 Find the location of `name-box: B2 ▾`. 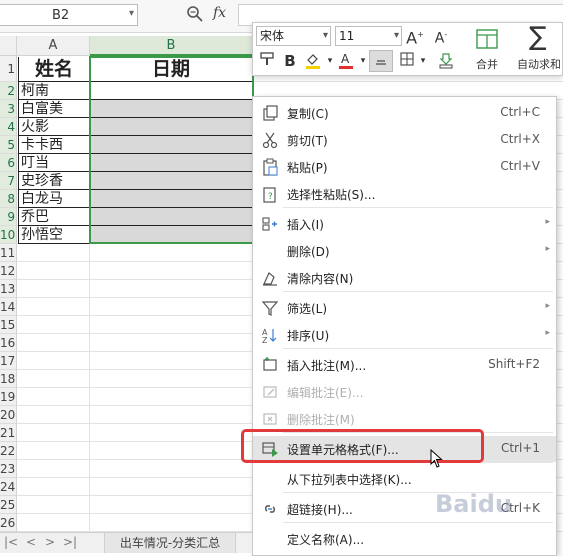

name-box: B2 ▾ is located at coordinates (69, 15).